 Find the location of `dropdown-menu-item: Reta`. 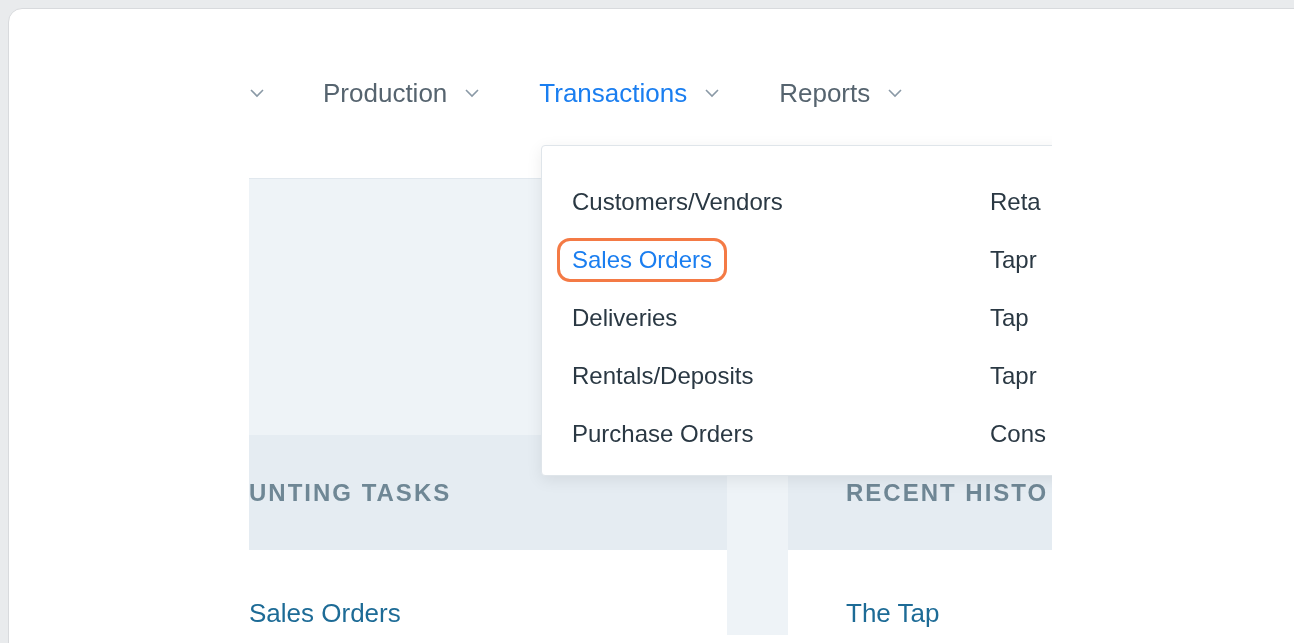

dropdown-menu-item: Reta is located at coordinates (1015, 202).